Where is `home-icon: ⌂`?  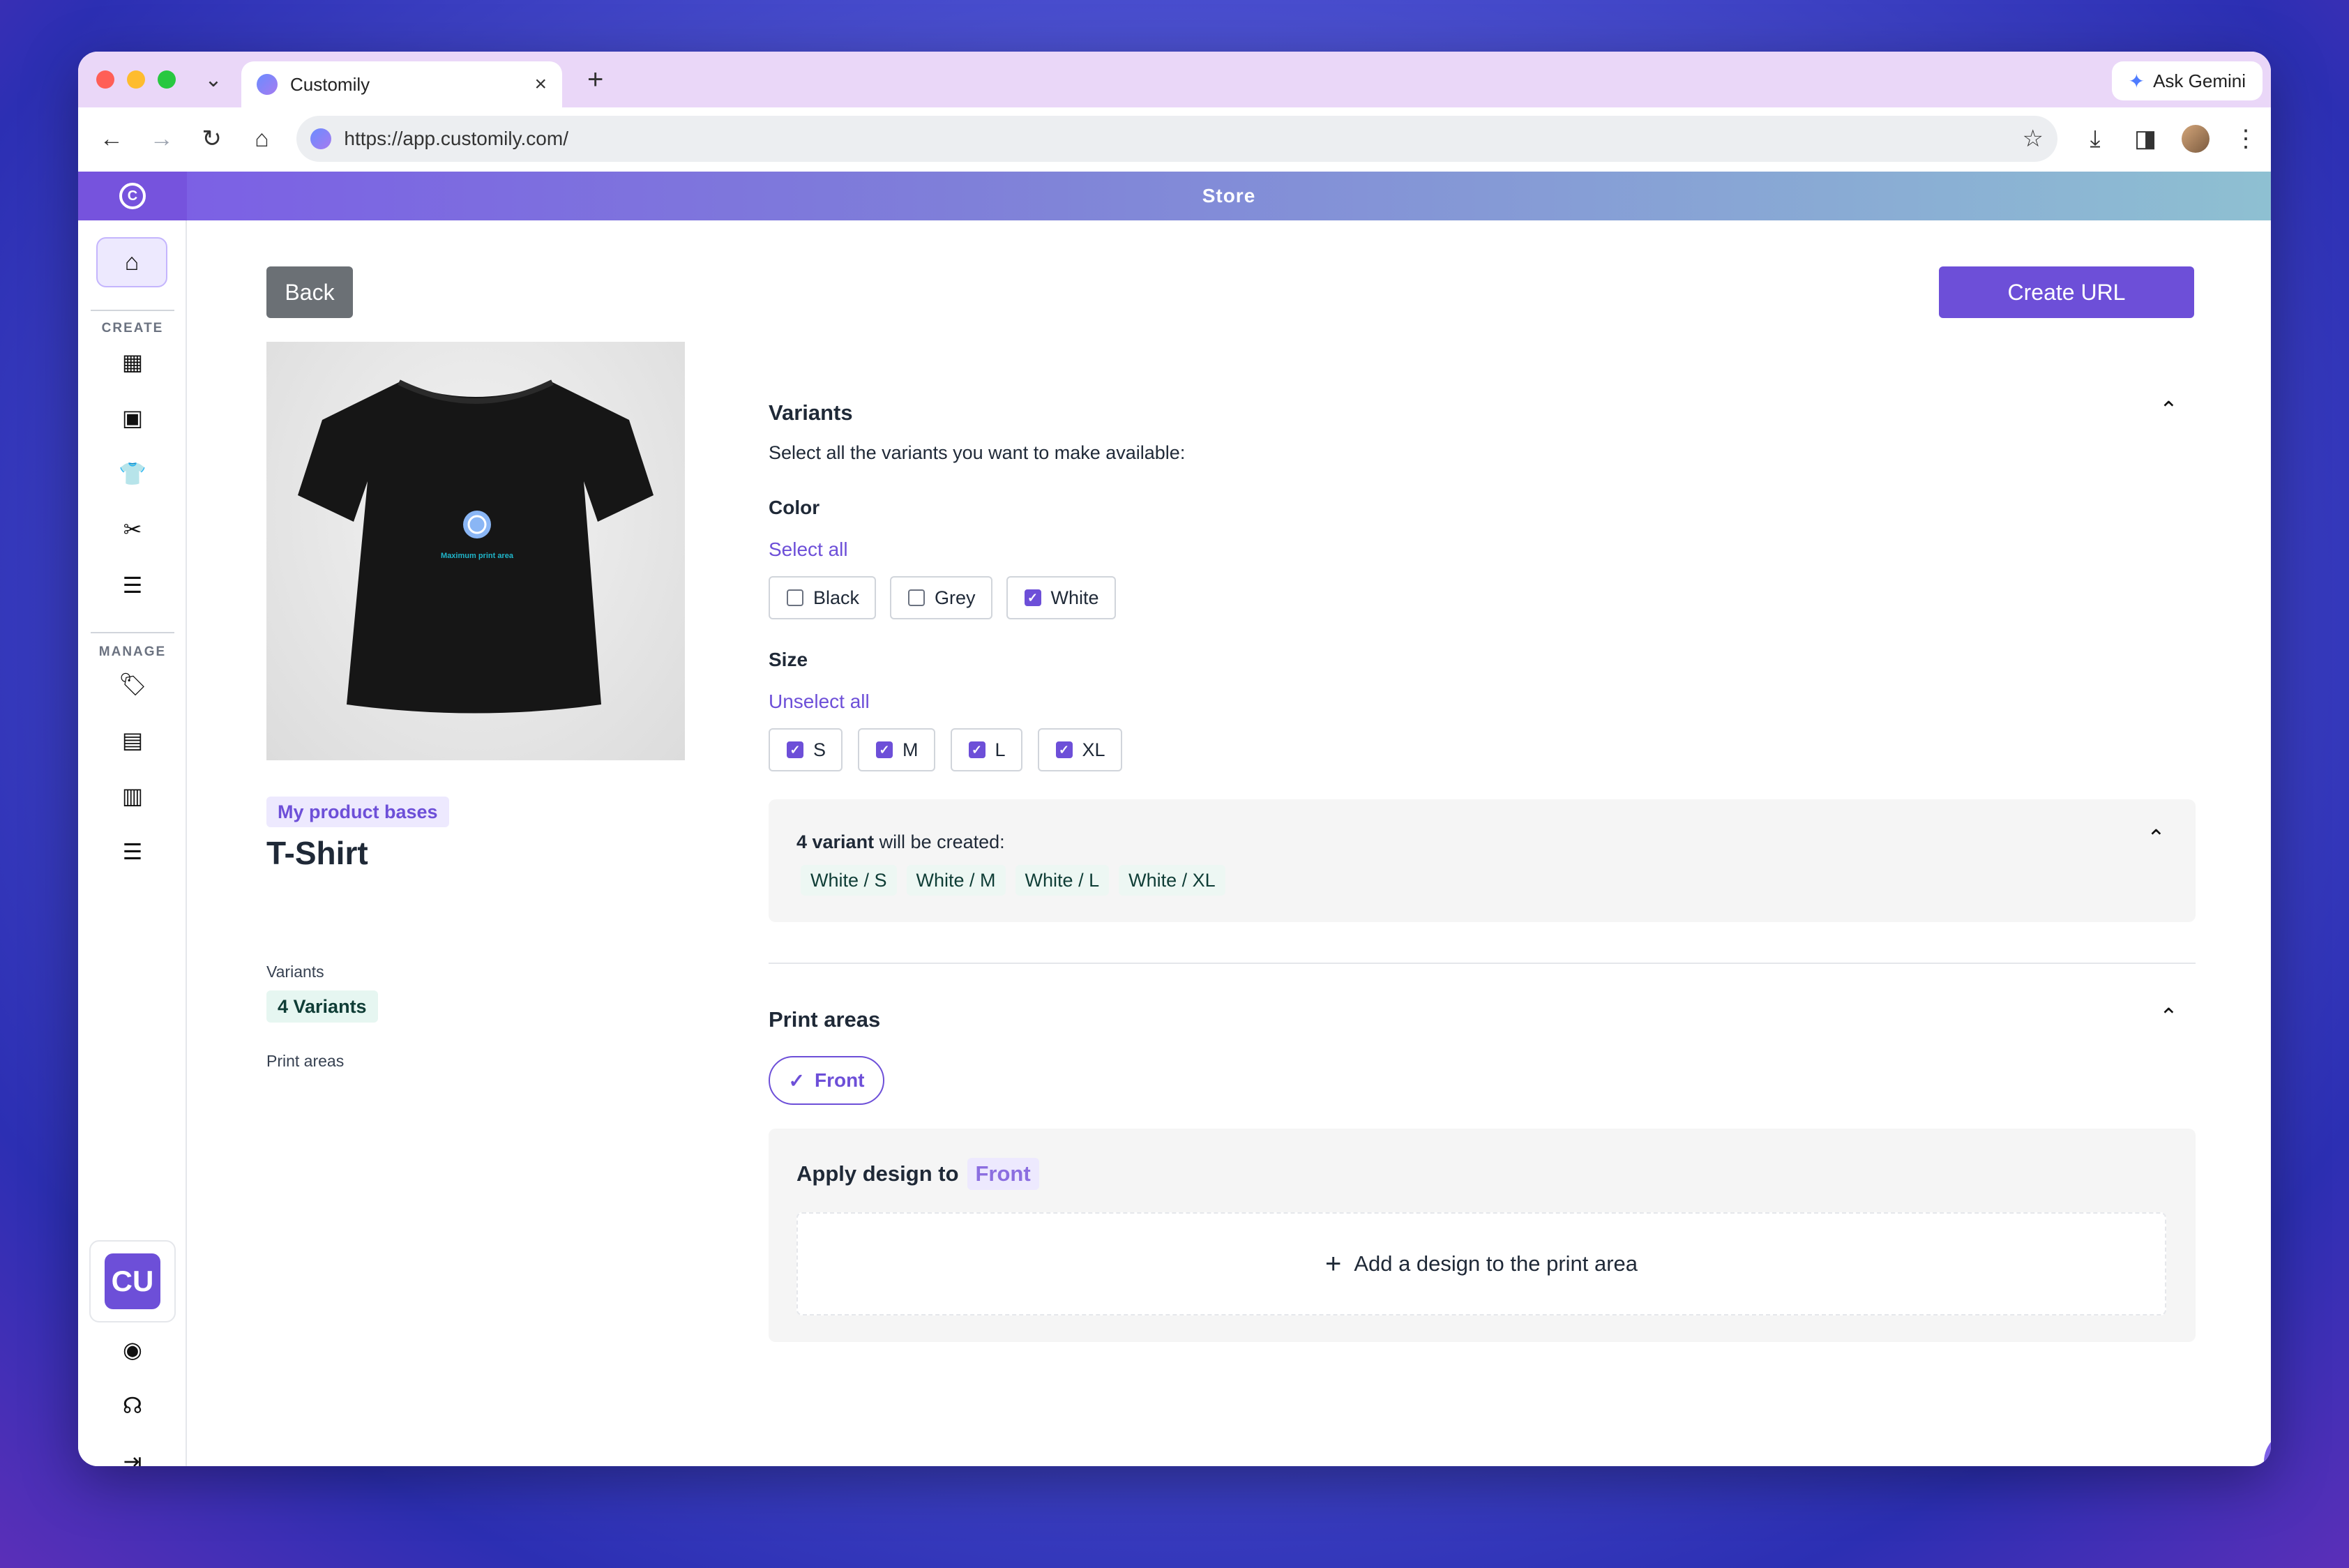
home-icon: ⌂ is located at coordinates (262, 139).